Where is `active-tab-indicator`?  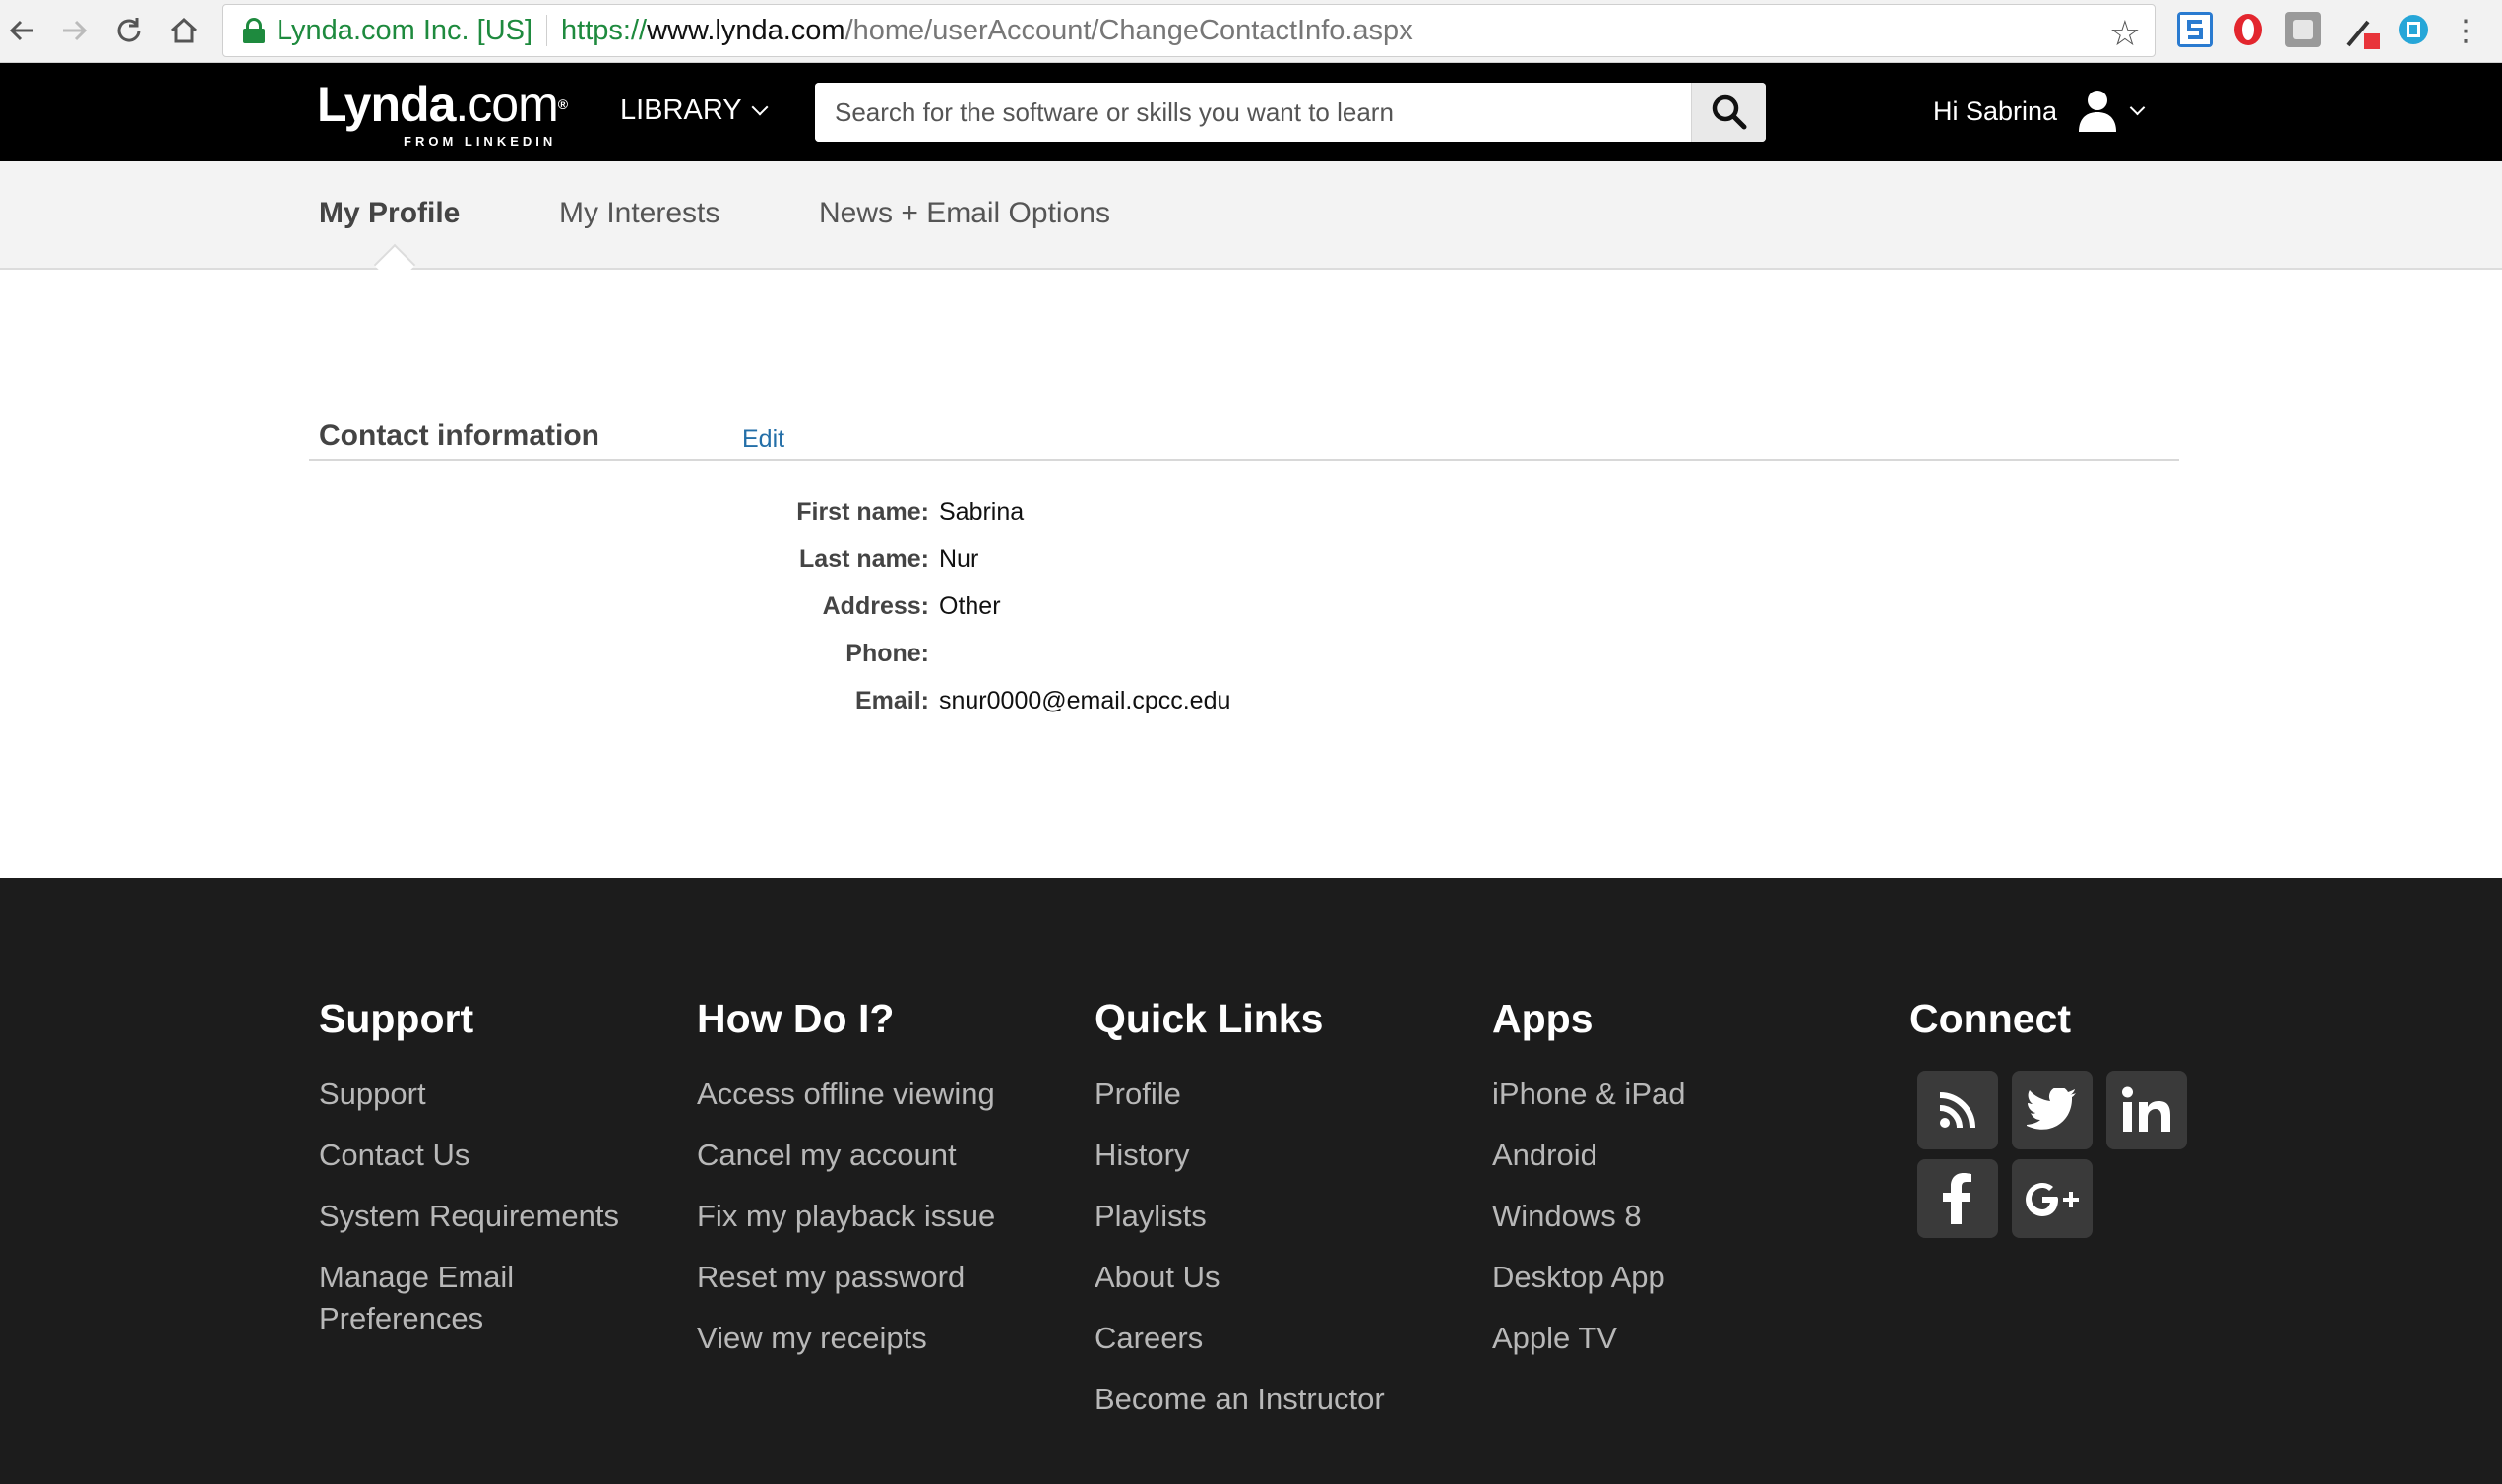
active-tab-indicator is located at coordinates (394, 265).